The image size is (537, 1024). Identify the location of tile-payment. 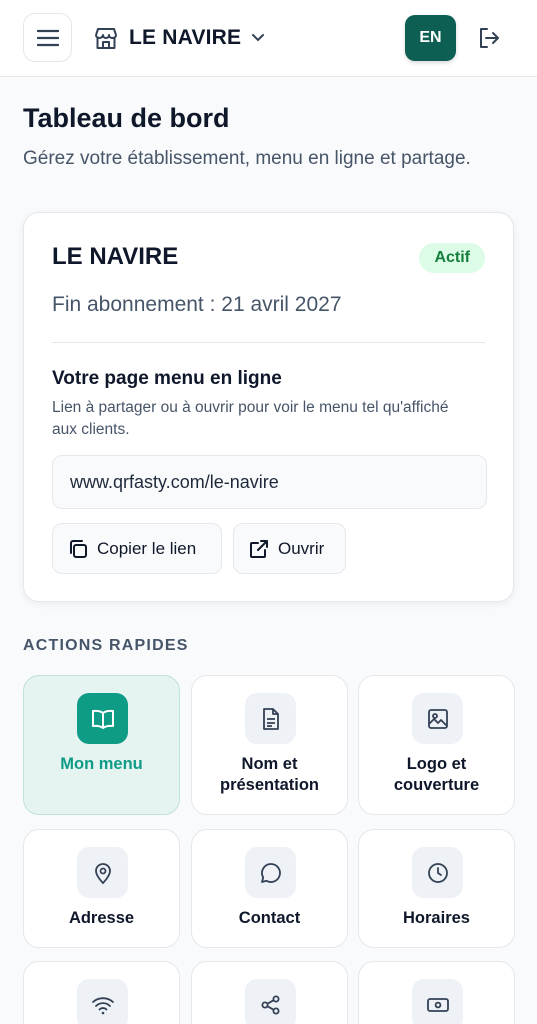
(436, 992).